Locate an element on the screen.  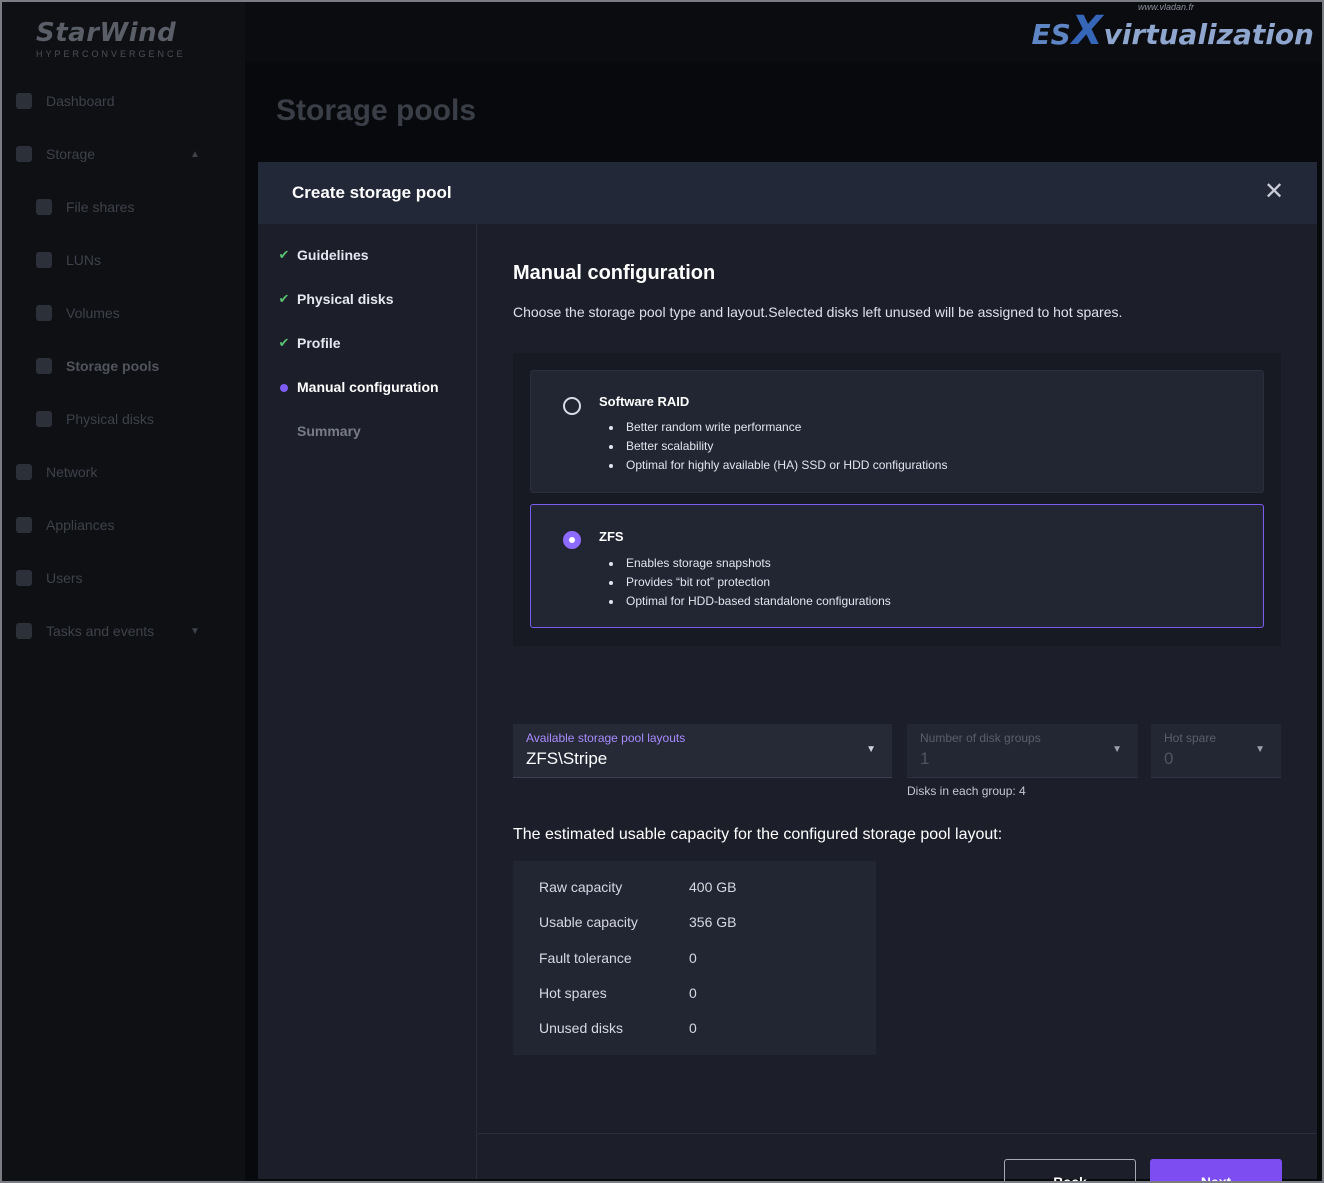
sidebar-item-tasks-and-events: Tasks and events ▼ is located at coordinates (116, 631).